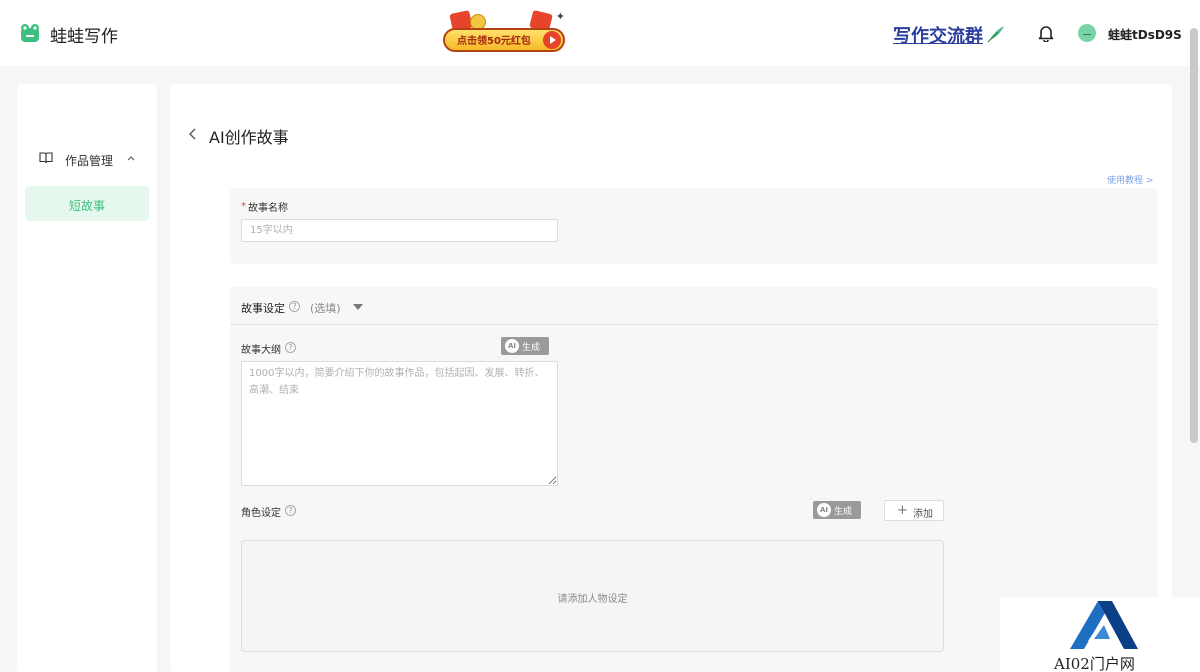 This screenshot has height=672, width=1200. Describe the element at coordinates (938, 35) in the screenshot. I see `writing-group-link: 写作交流群` at that location.